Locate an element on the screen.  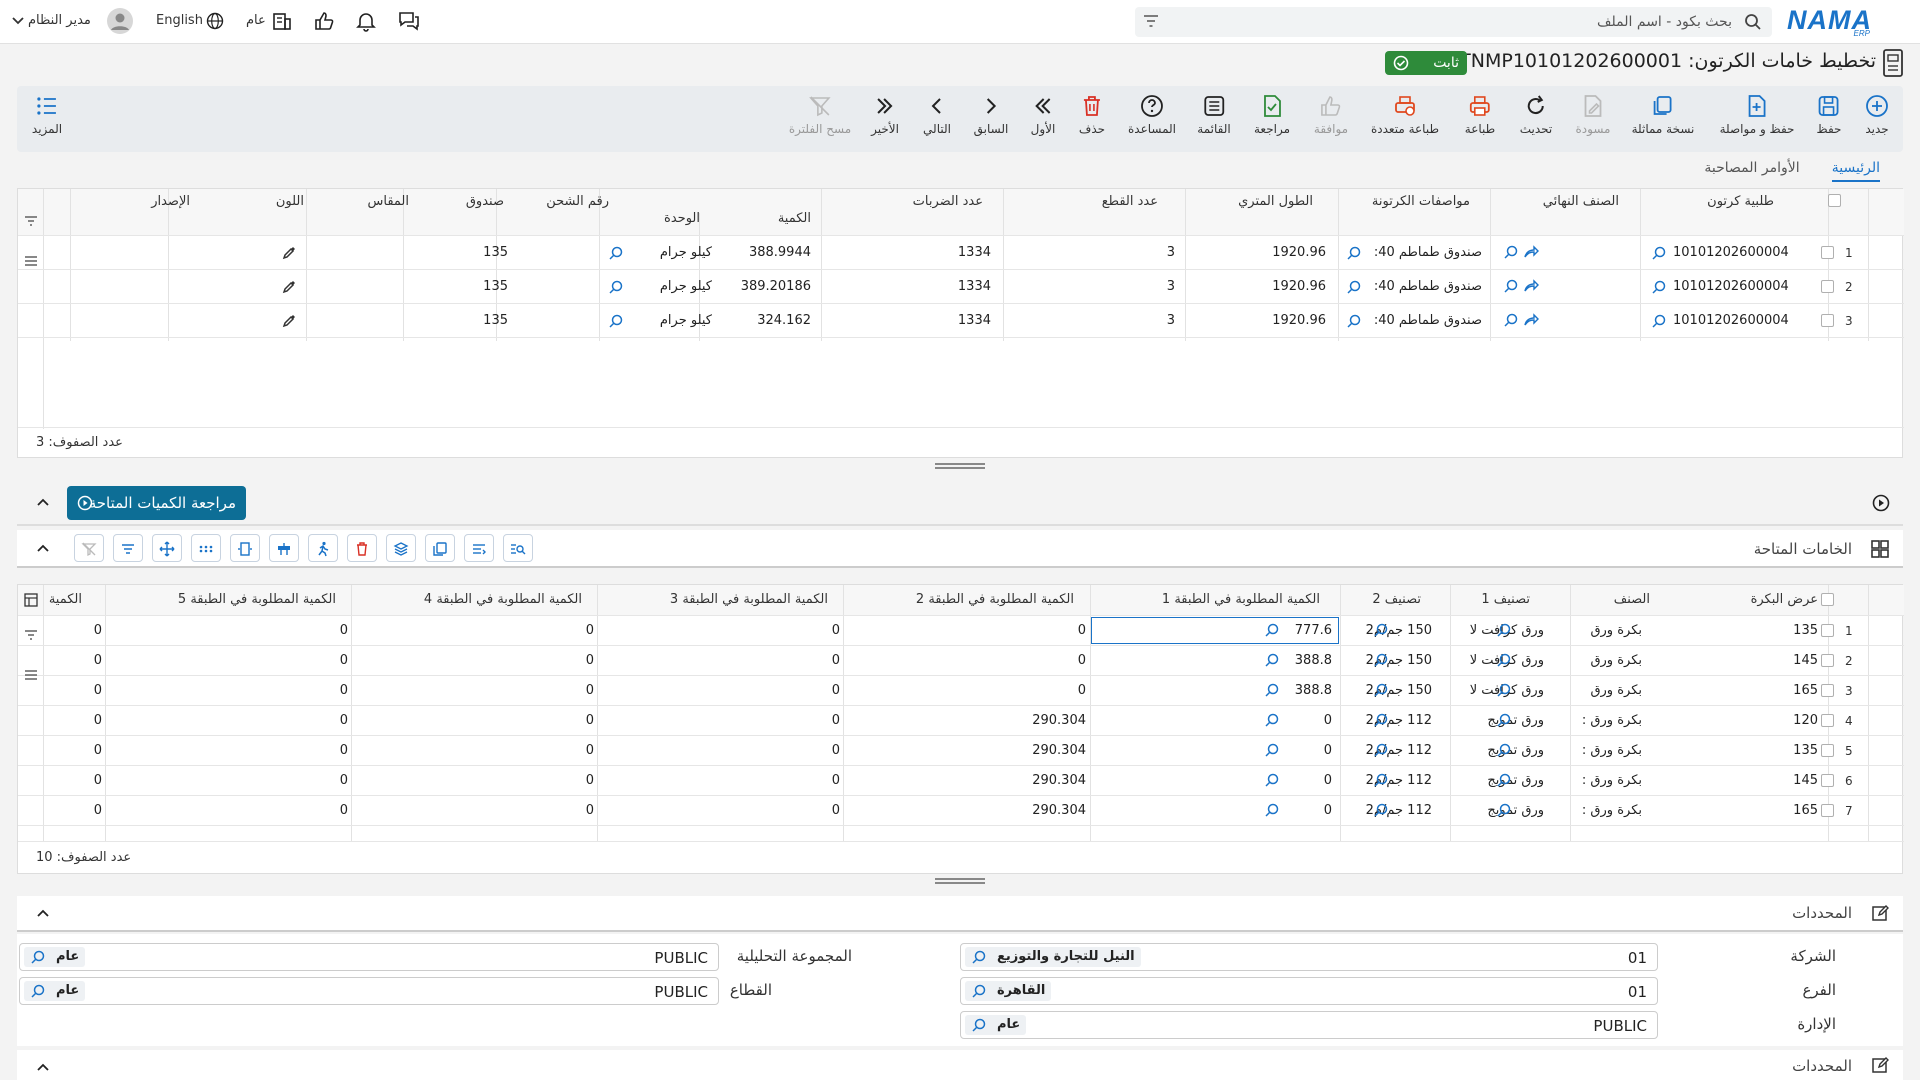
col-layer3: الكمية المطلوبة في الطبقة 3 is located at coordinates (749, 599).